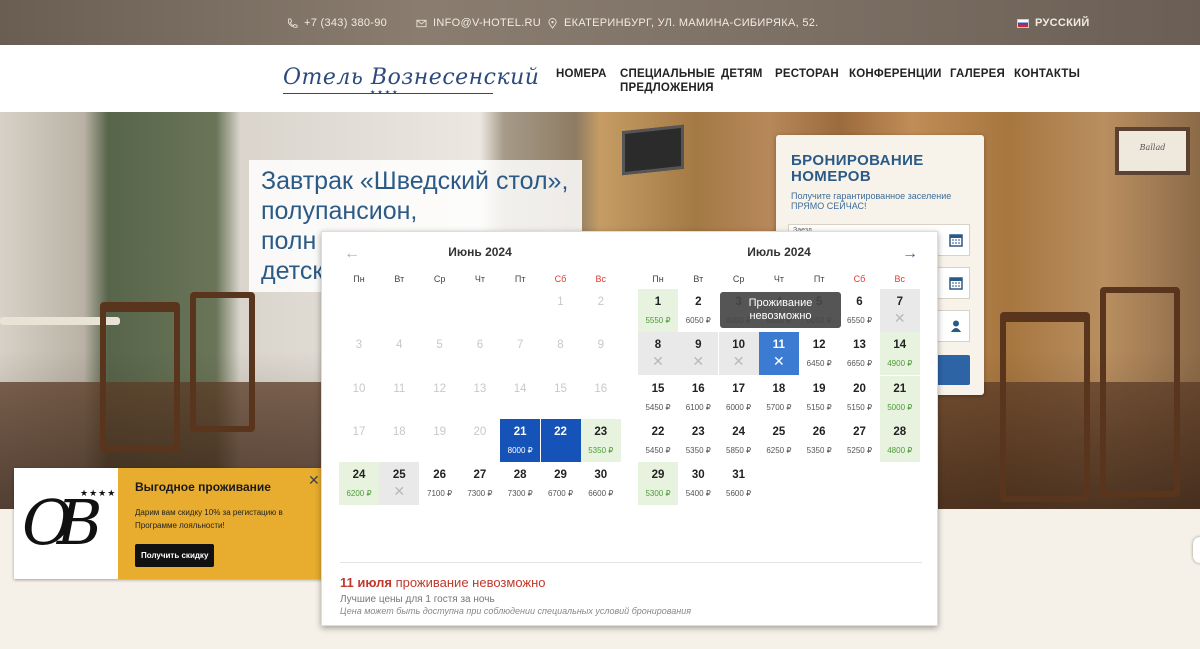 The image size is (1200, 649). I want to click on day-number: 1, so click(560, 302).